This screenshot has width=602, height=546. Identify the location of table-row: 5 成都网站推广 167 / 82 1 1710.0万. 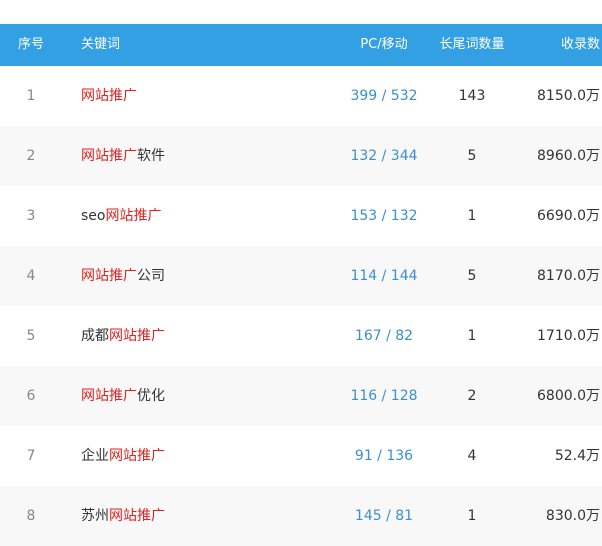
(301, 336).